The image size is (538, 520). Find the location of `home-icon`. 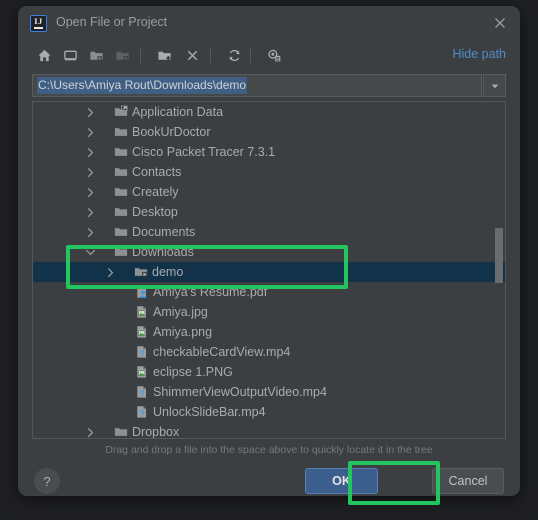

home-icon is located at coordinates (44, 55).